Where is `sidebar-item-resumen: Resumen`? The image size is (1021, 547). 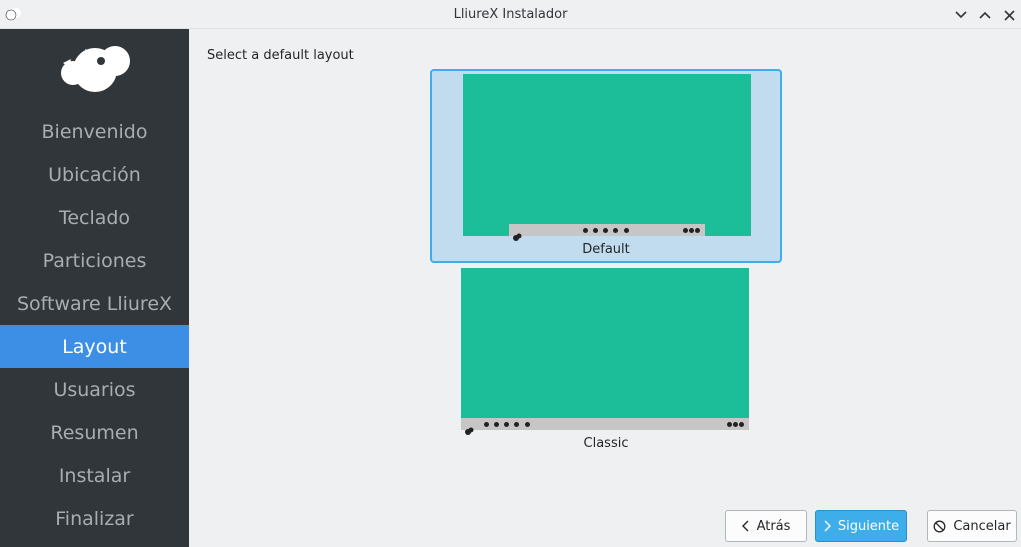
sidebar-item-resumen: Resumen is located at coordinates (94, 432).